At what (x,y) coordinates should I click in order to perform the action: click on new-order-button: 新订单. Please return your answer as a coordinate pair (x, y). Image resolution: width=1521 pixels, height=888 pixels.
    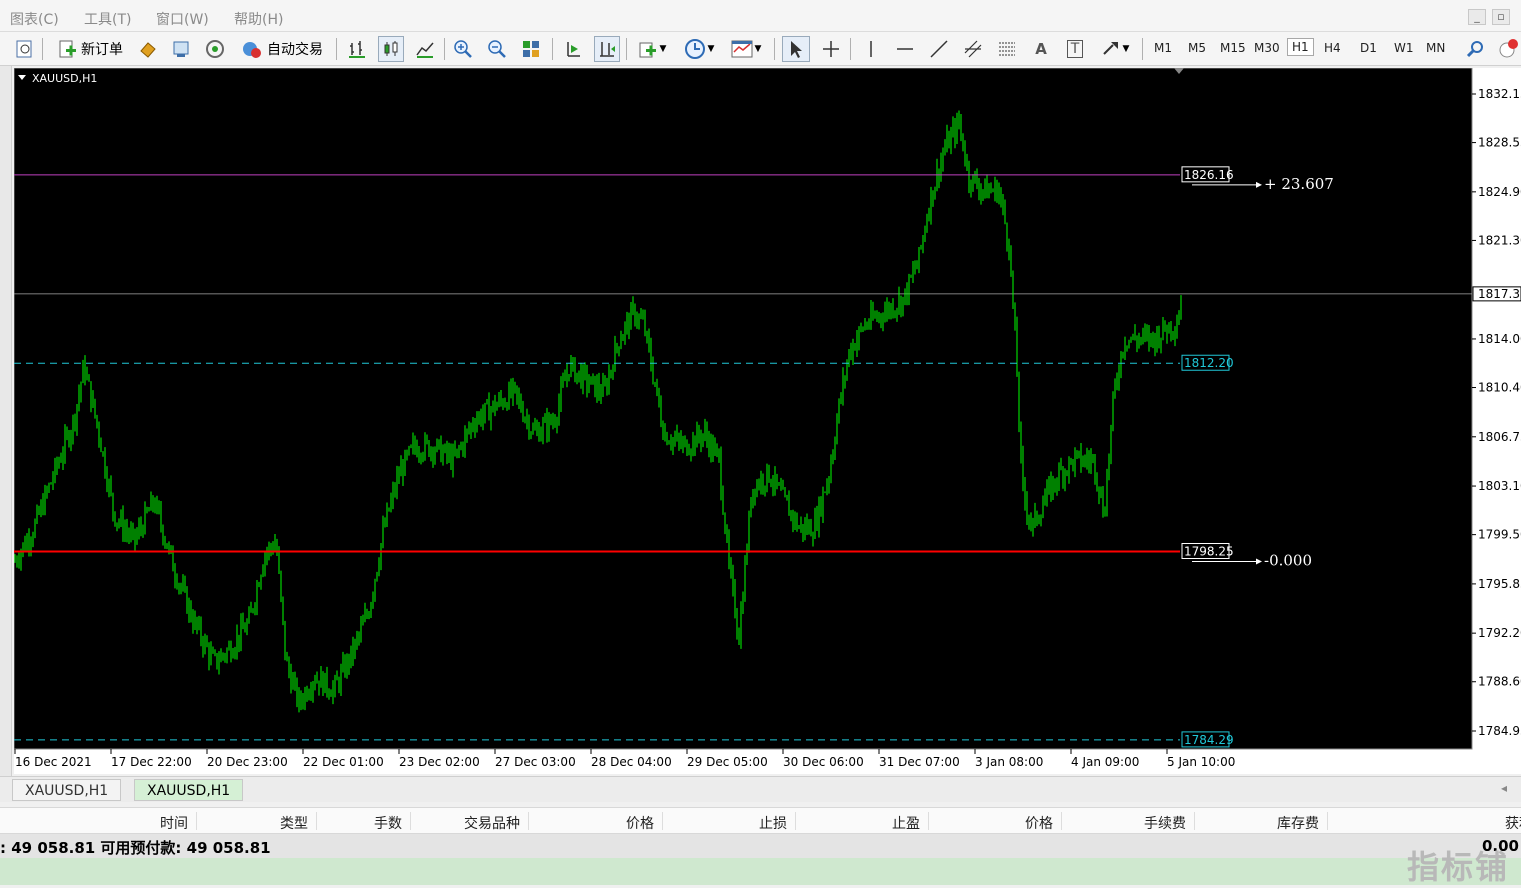
    Looking at the image, I should click on (90, 49).